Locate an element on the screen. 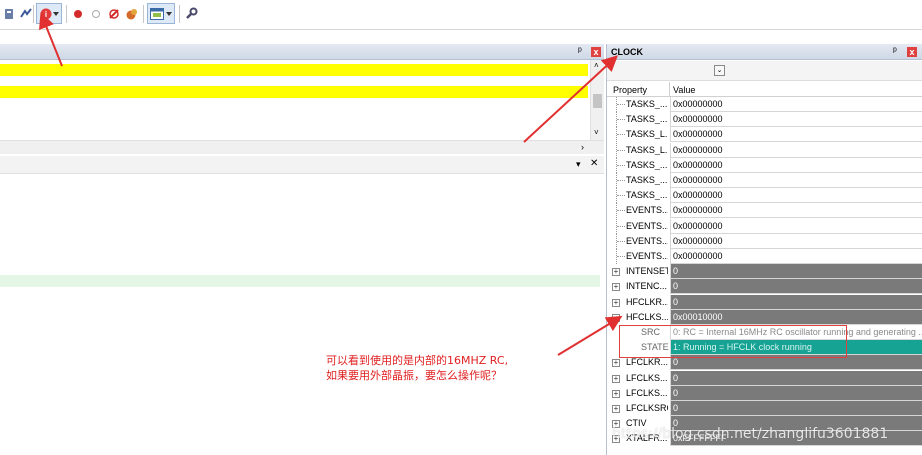 This screenshot has width=922, height=455. kill-breakpoints-icon is located at coordinates (132, 14).